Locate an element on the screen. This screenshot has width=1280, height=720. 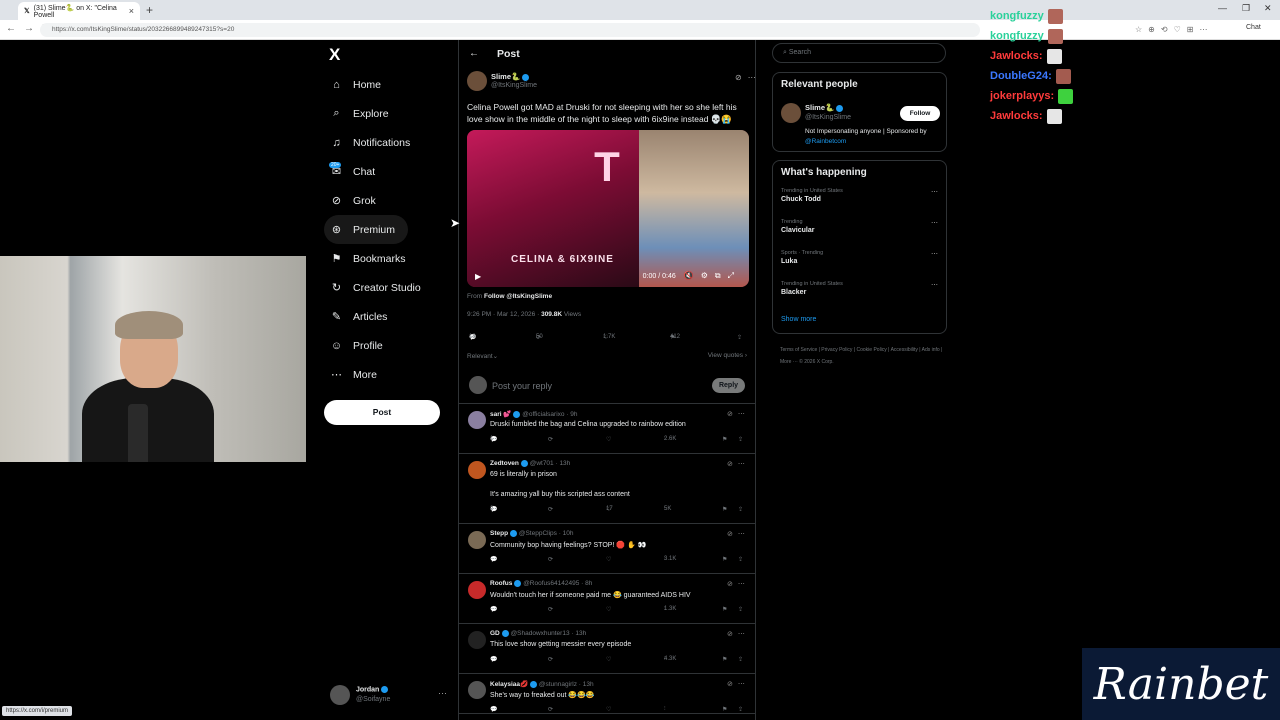
trend-item: Trending Clavicular ⋯ is located at coordinates (859, 232).